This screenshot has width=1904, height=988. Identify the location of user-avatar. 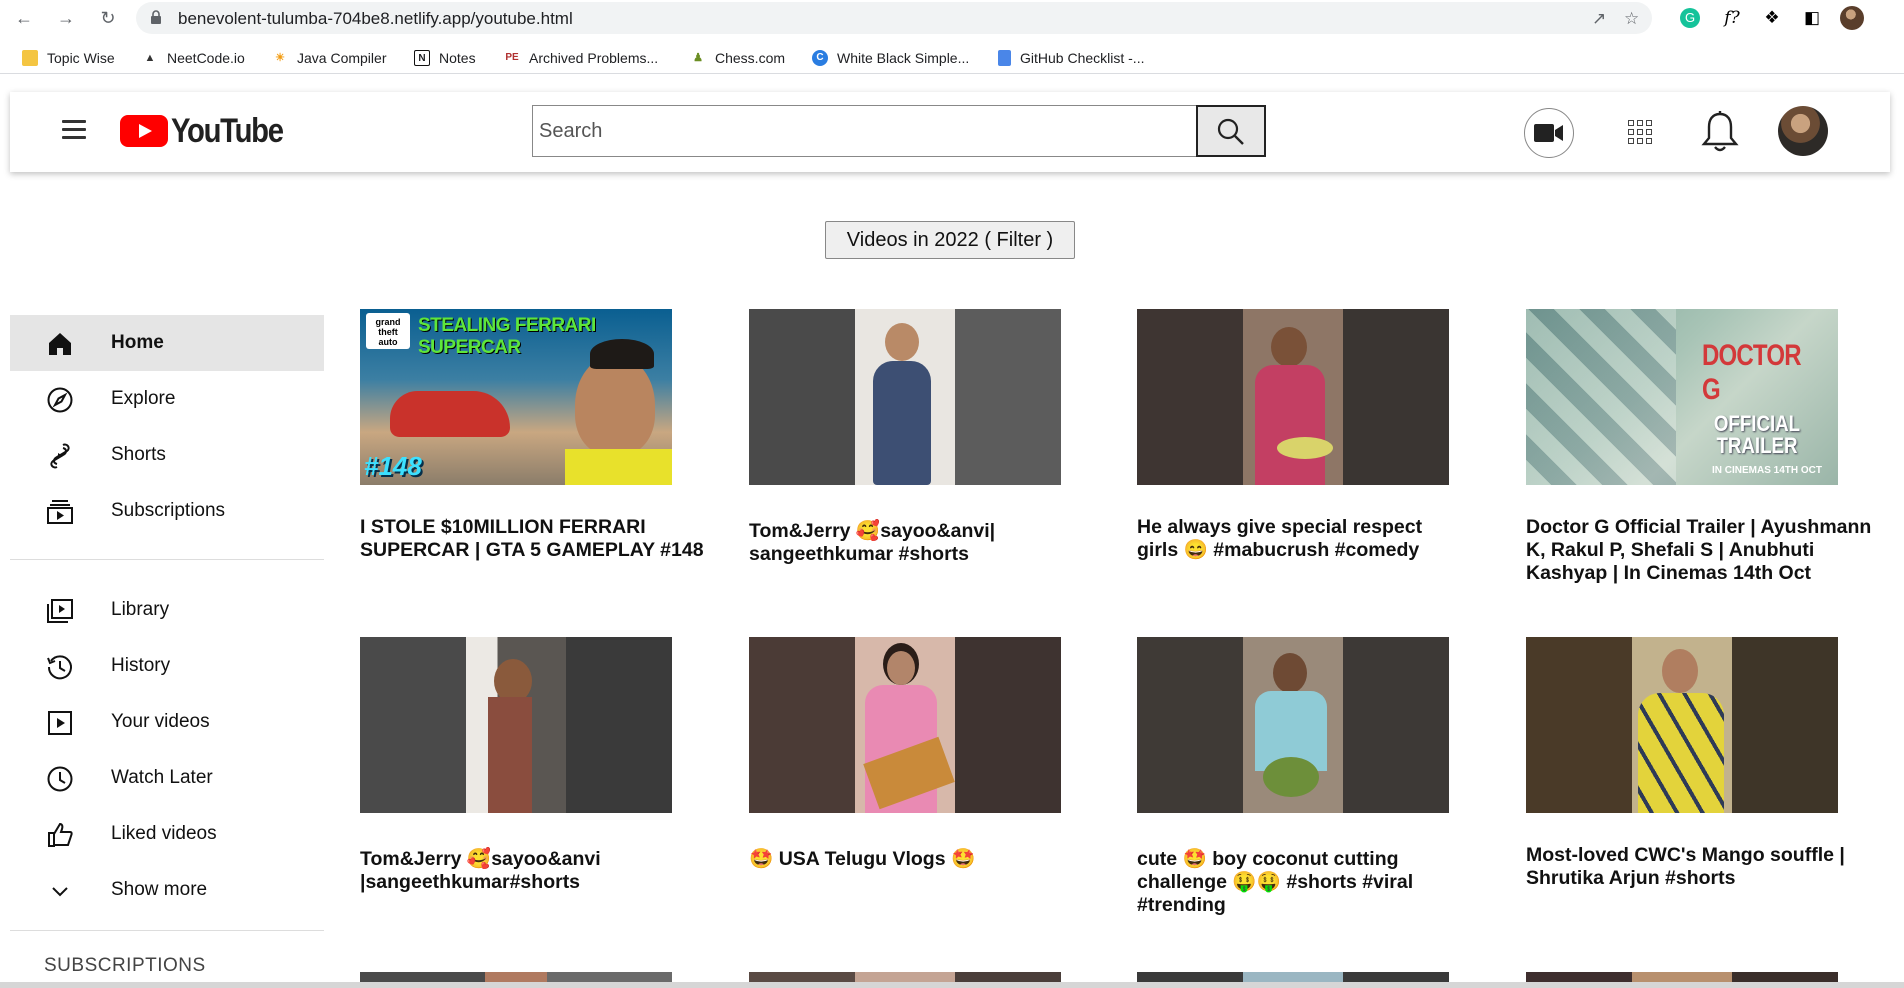
(1803, 131).